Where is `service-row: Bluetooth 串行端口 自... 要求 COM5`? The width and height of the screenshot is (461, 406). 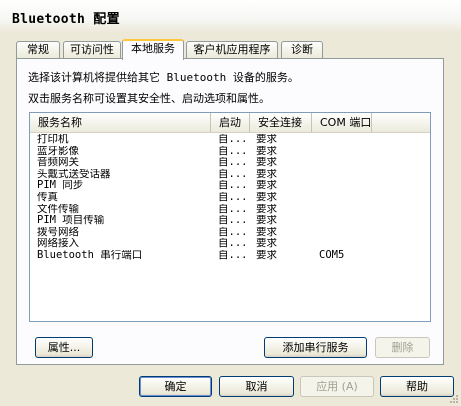 service-row: Bluetooth 串行端口 自... 要求 COM5 is located at coordinates (230, 256).